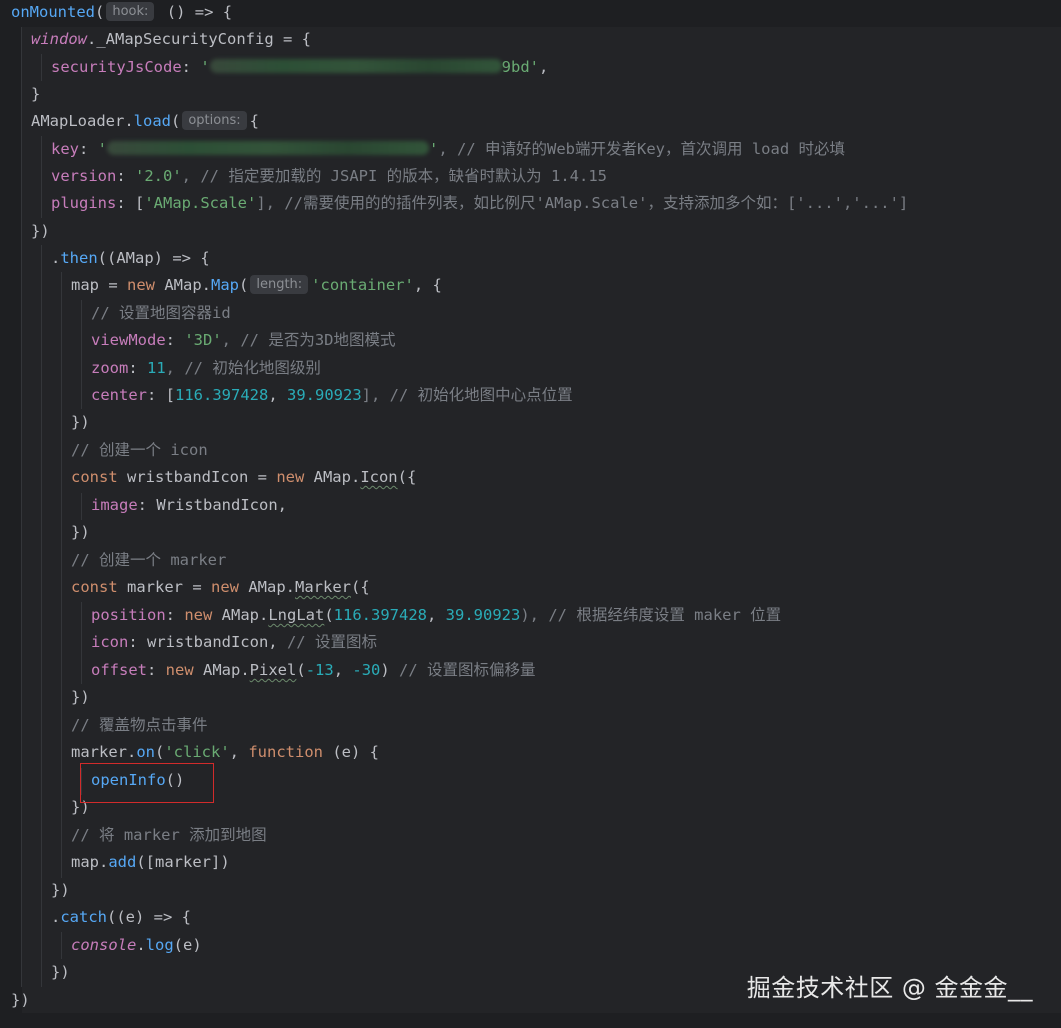 This screenshot has width=1061, height=1028. I want to click on code-line-20: }), so click(80, 532).